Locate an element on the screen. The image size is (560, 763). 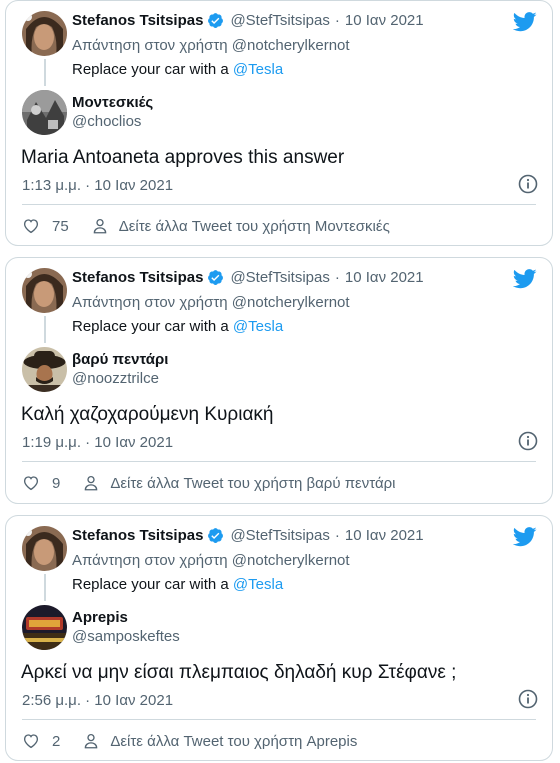
view-more-label: Δείτε άλλα Tweet του χρήστη βαρύ πεντάρι is located at coordinates (253, 483).